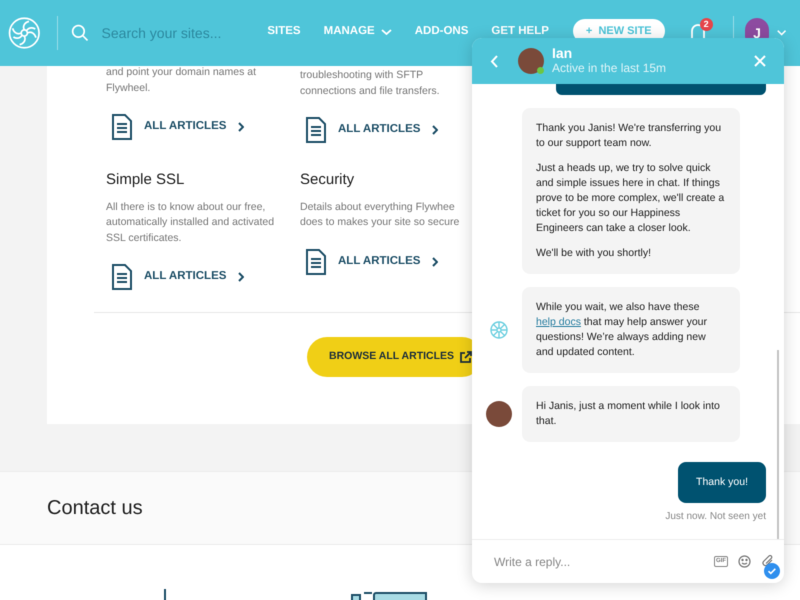 This screenshot has height=600, width=800. I want to click on message-text: Hi Janis, just a moment while I look into that., so click(628, 414).